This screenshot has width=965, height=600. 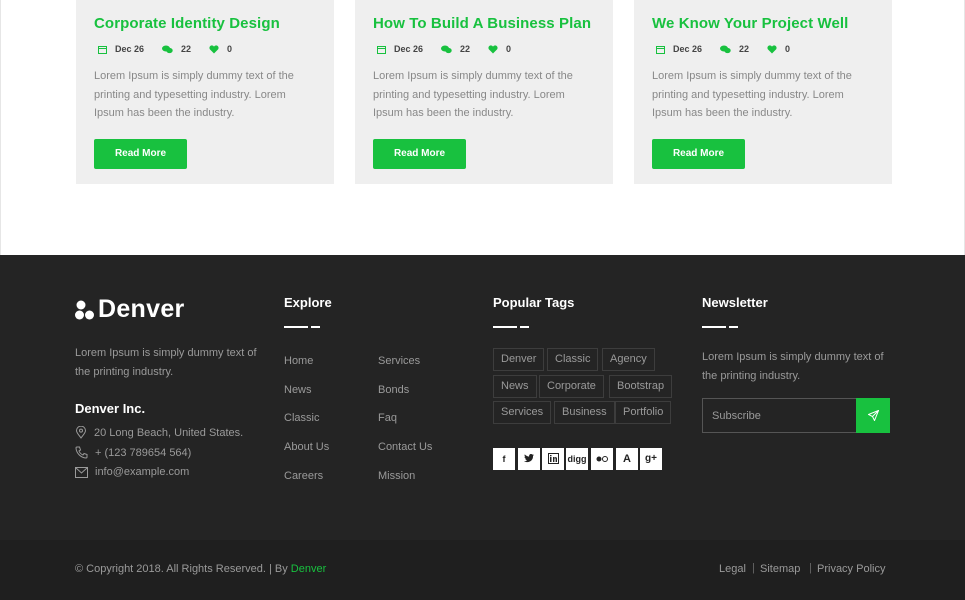 I want to click on subscribe-button, so click(x=873, y=415).